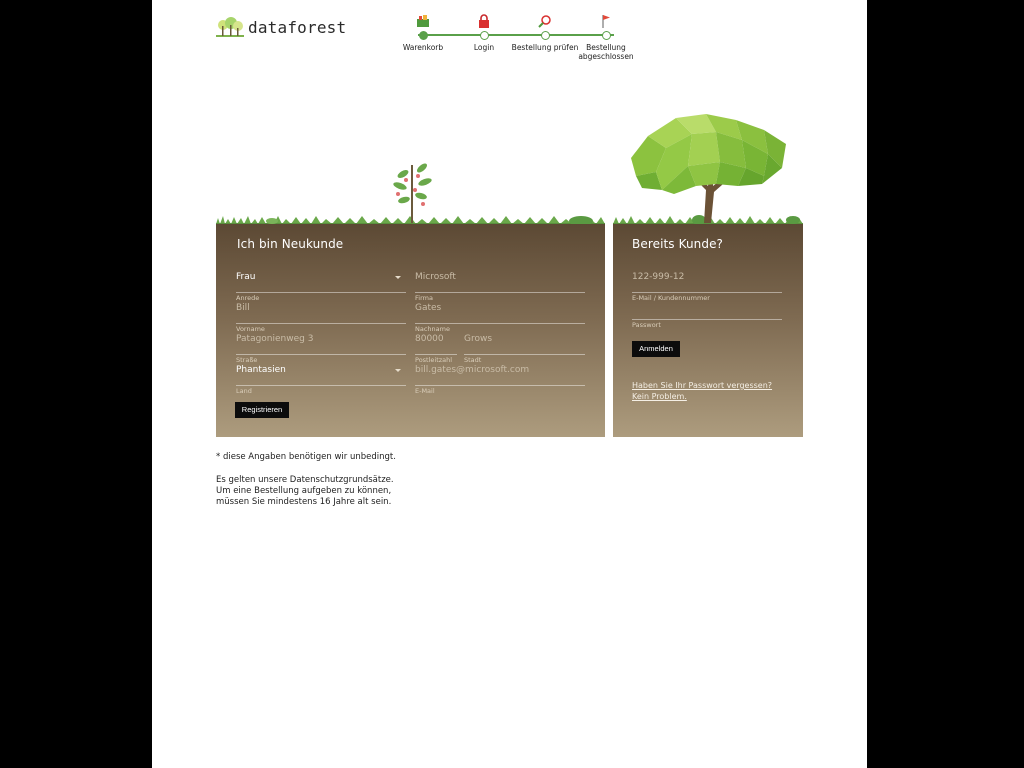 This screenshot has height=768, width=1024. What do you see at coordinates (435, 277) in the screenshot?
I see `company-placeholder: Microsoft` at bounding box center [435, 277].